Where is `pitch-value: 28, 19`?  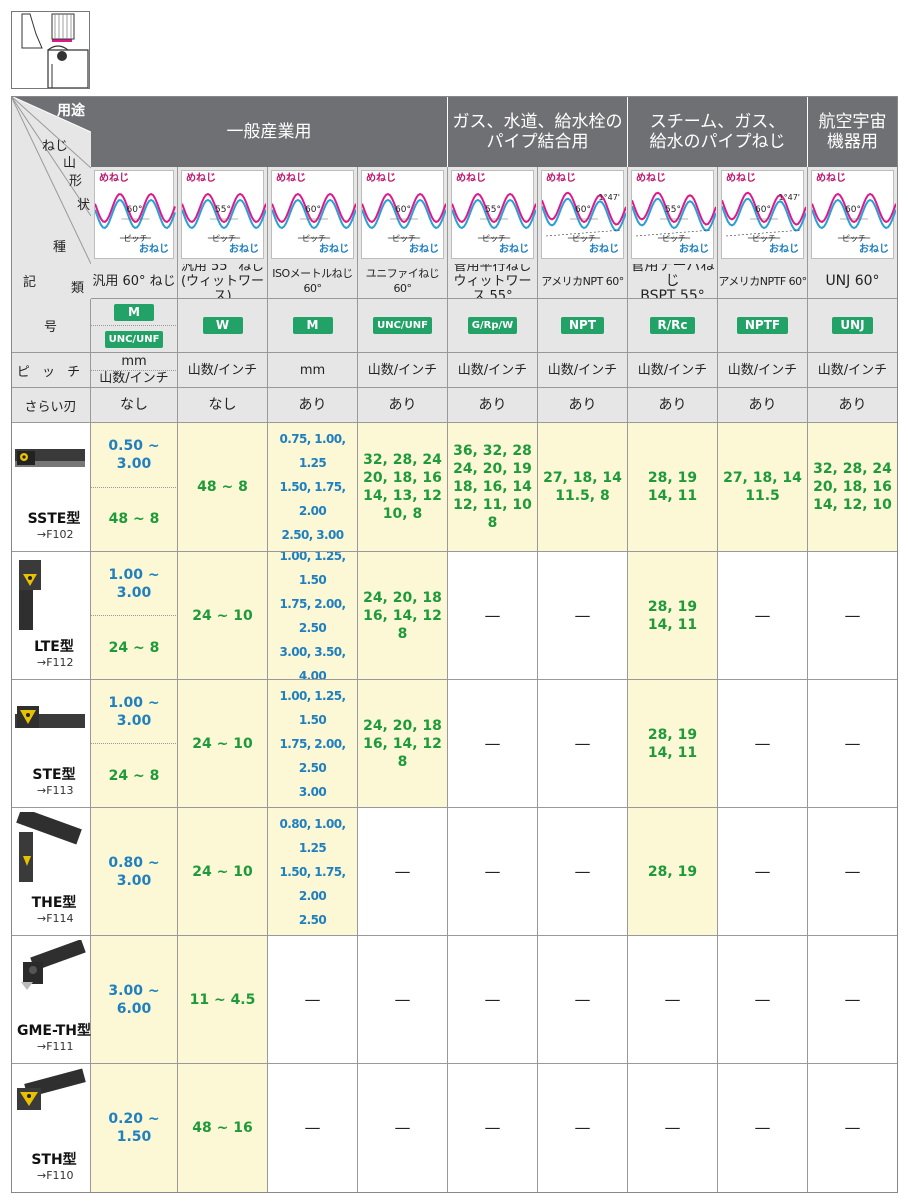
pitch-value: 28, 19 is located at coordinates (673, 872).